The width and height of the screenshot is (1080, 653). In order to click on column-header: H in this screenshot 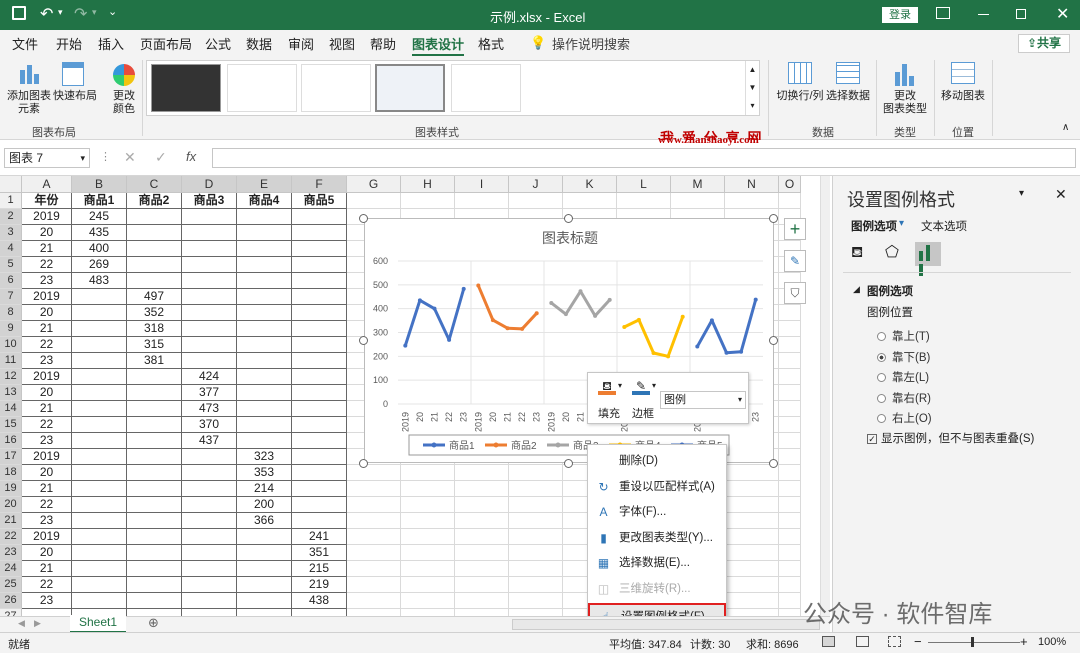, I will do `click(428, 184)`.